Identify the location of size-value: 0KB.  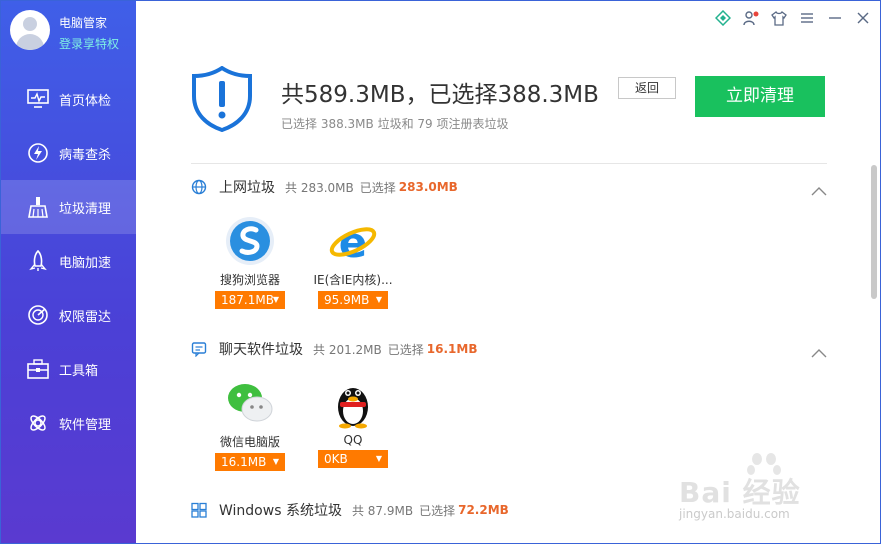
(336, 459).